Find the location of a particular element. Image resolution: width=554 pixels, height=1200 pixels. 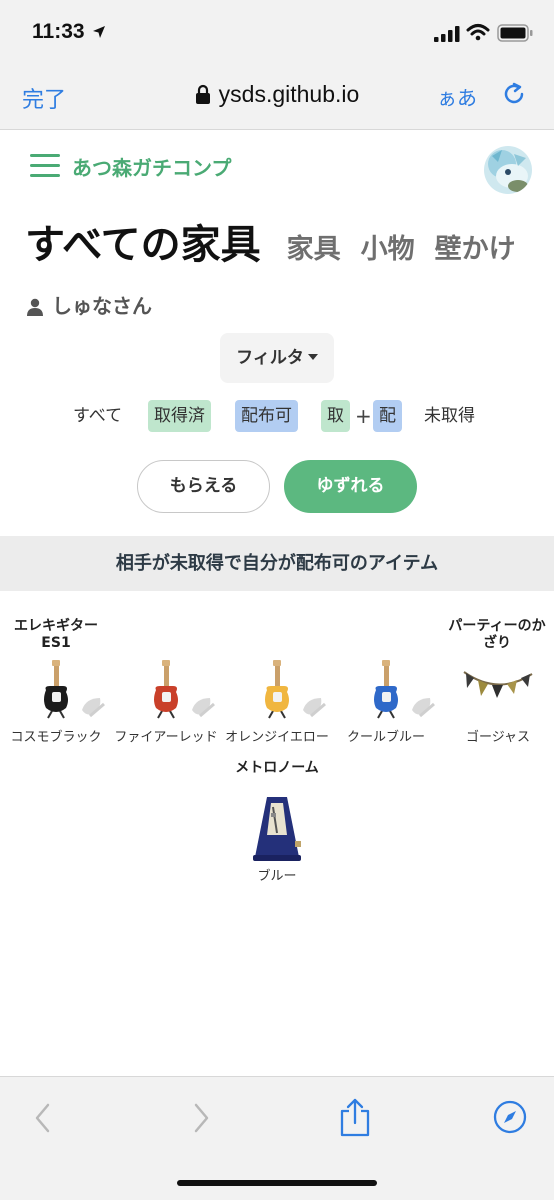

group-title-line: エレキギター is located at coordinates (56, 626).